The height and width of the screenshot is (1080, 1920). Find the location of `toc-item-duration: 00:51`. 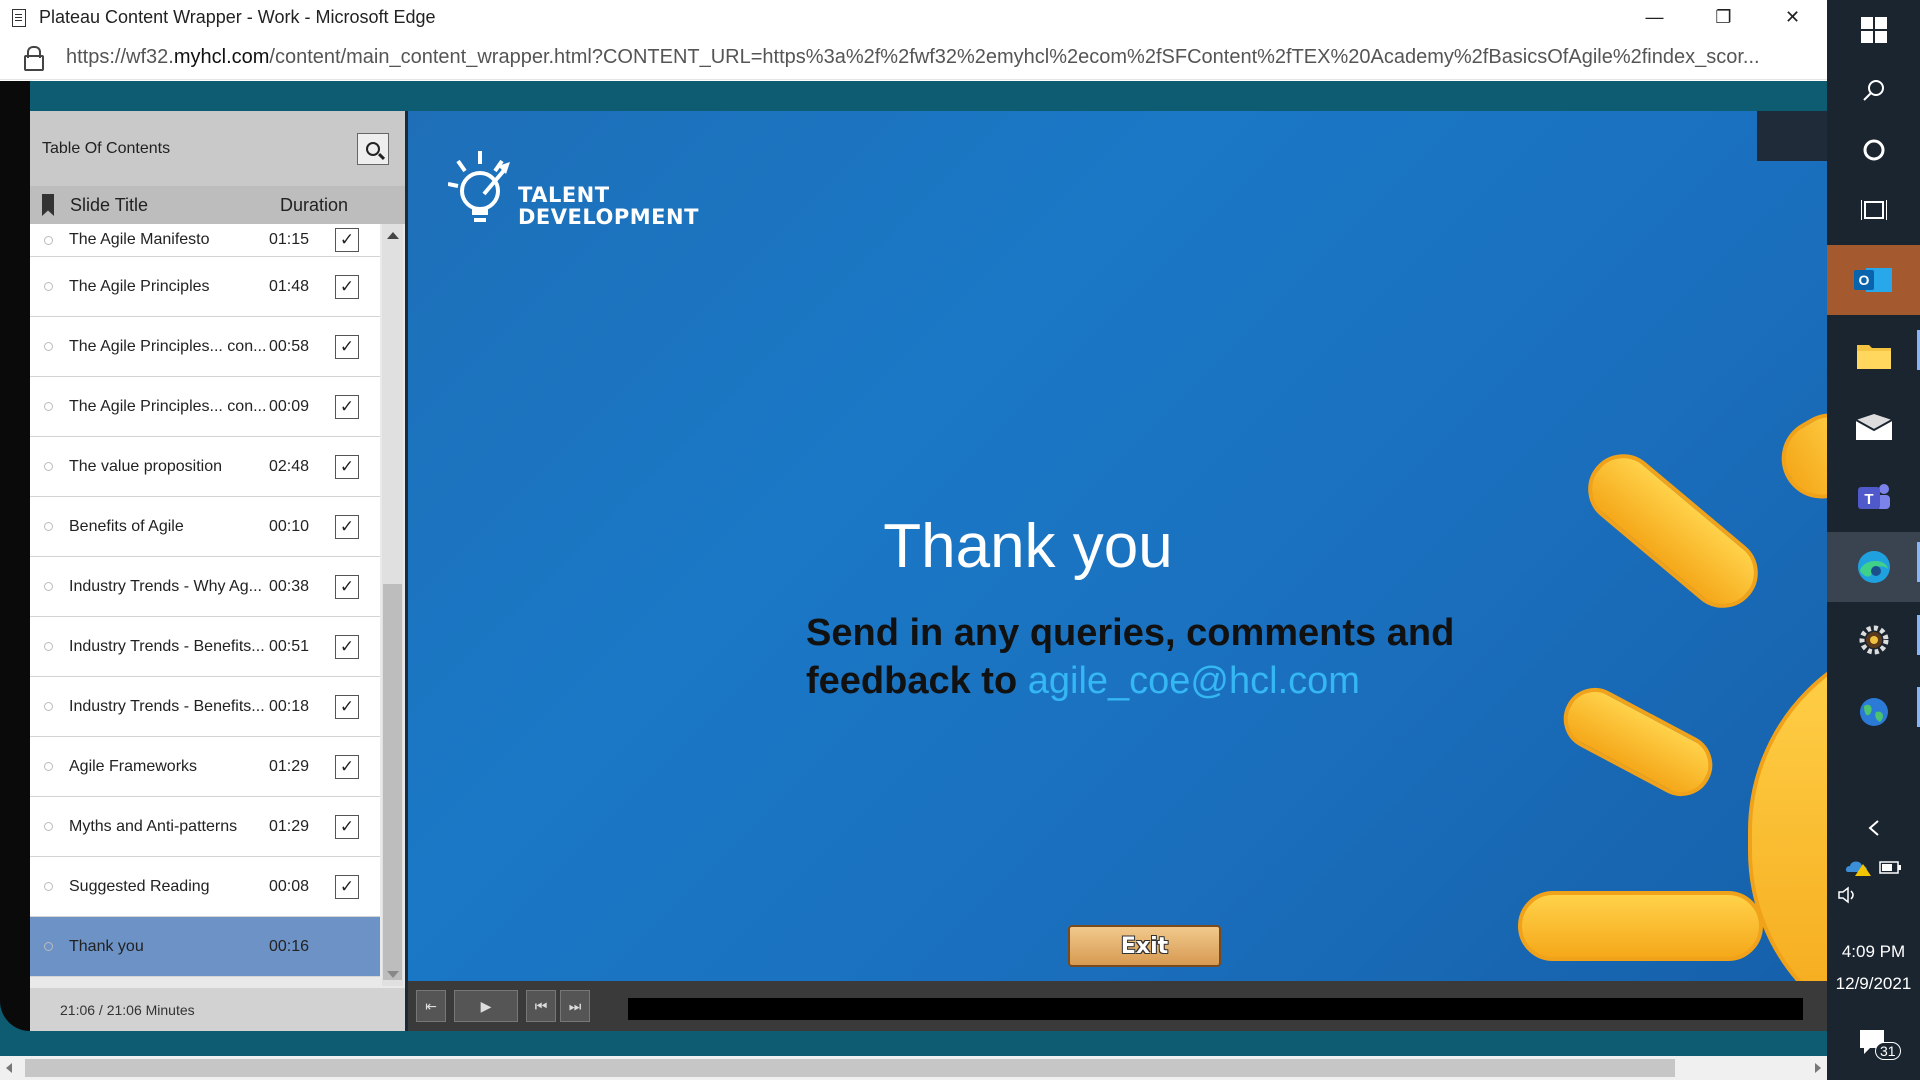

toc-item-duration: 00:51 is located at coordinates (289, 646).